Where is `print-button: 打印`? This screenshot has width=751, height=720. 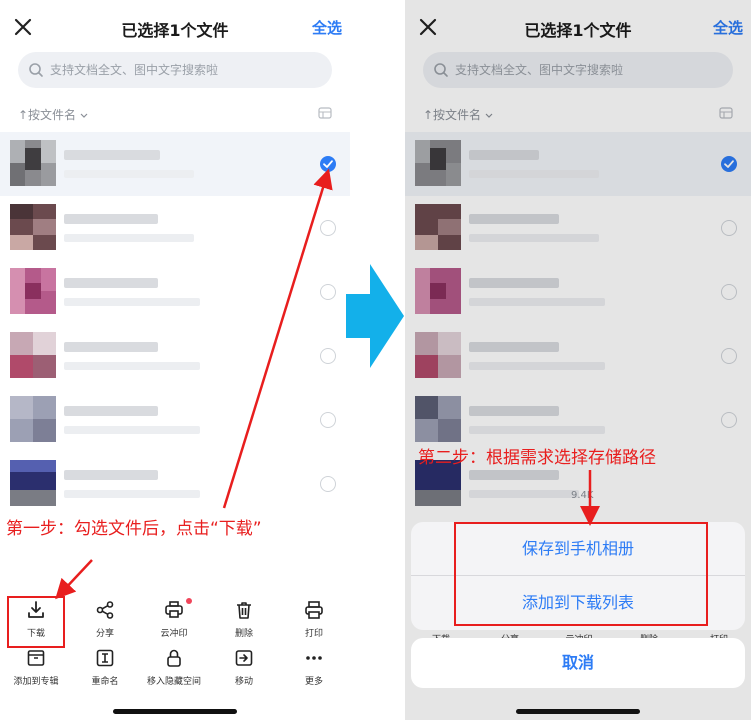 print-button: 打印 is located at coordinates (314, 619).